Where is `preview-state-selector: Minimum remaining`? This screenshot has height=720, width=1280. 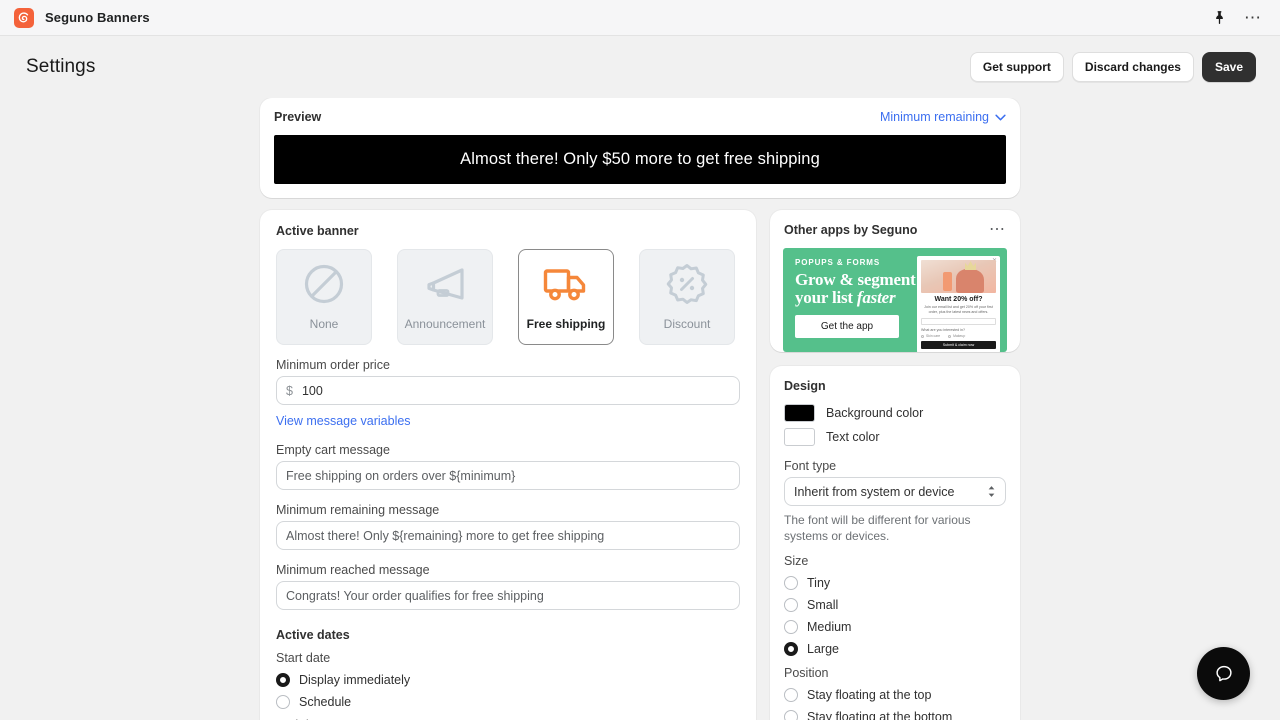
preview-state-selector: Minimum remaining is located at coordinates (943, 117).